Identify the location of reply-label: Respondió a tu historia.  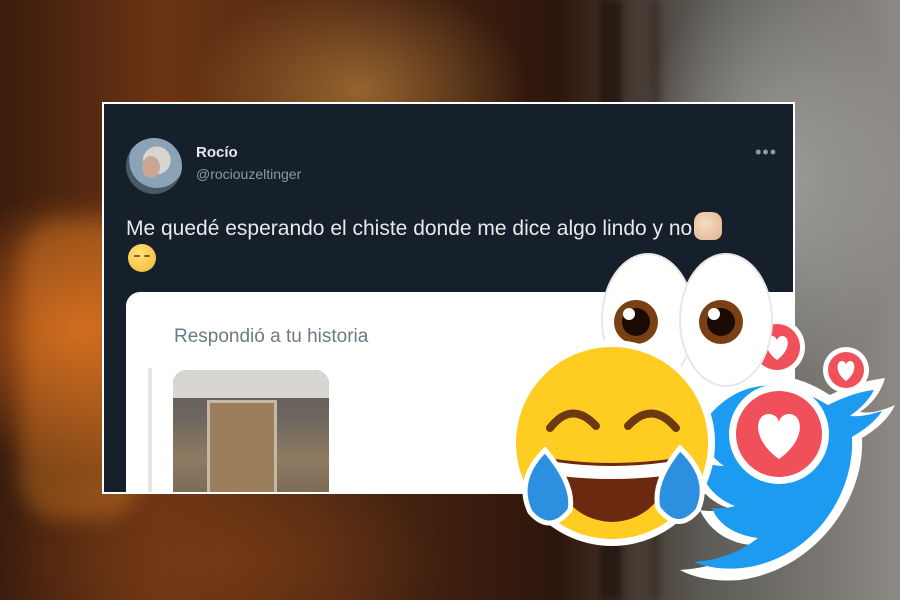
(271, 336).